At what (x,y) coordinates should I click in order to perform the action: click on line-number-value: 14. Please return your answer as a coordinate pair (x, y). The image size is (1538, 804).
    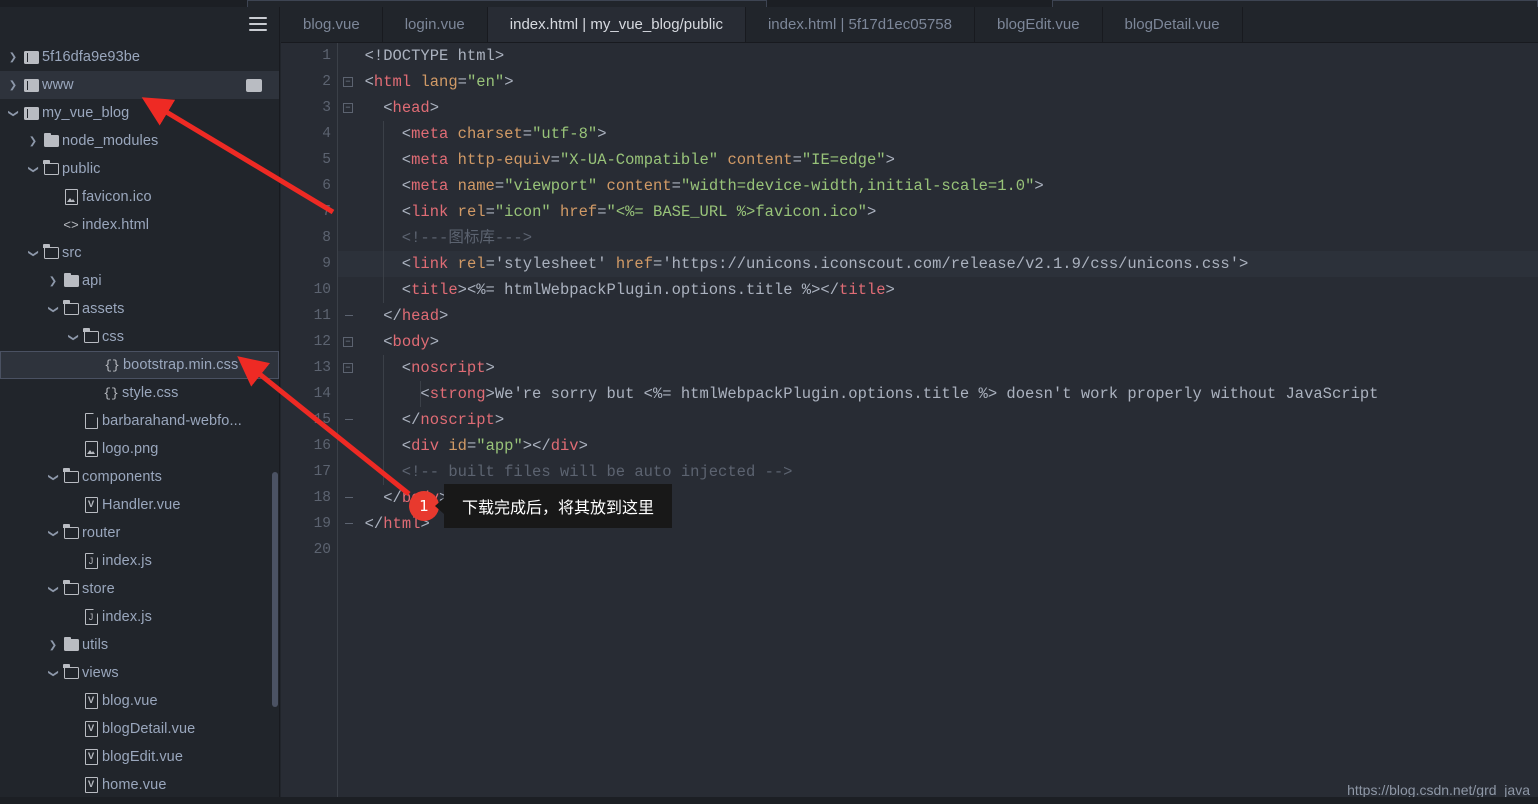
    Looking at the image, I should click on (322, 394).